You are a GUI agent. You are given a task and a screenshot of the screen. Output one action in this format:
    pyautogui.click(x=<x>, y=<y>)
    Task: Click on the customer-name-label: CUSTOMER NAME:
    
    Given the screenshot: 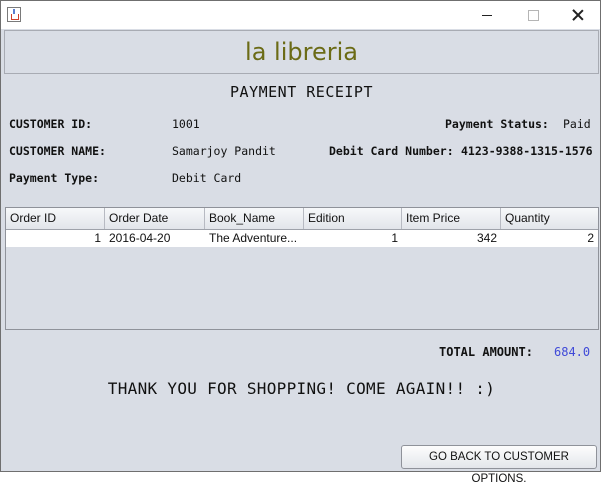 What is the action you would take?
    pyautogui.click(x=57, y=151)
    